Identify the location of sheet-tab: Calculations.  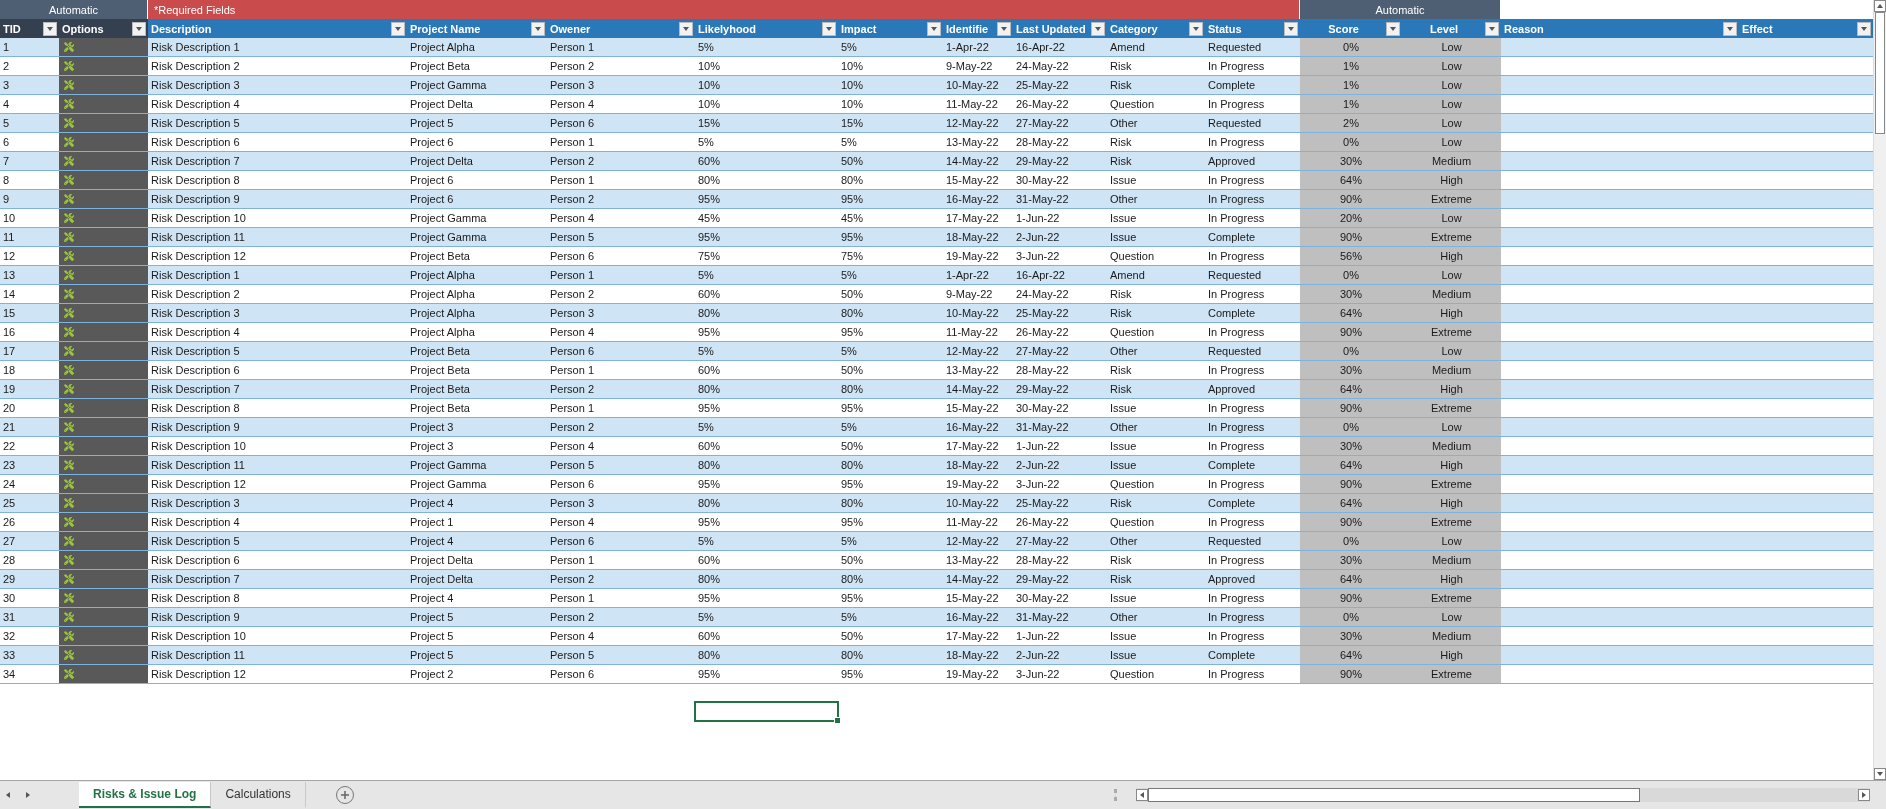
(258, 795).